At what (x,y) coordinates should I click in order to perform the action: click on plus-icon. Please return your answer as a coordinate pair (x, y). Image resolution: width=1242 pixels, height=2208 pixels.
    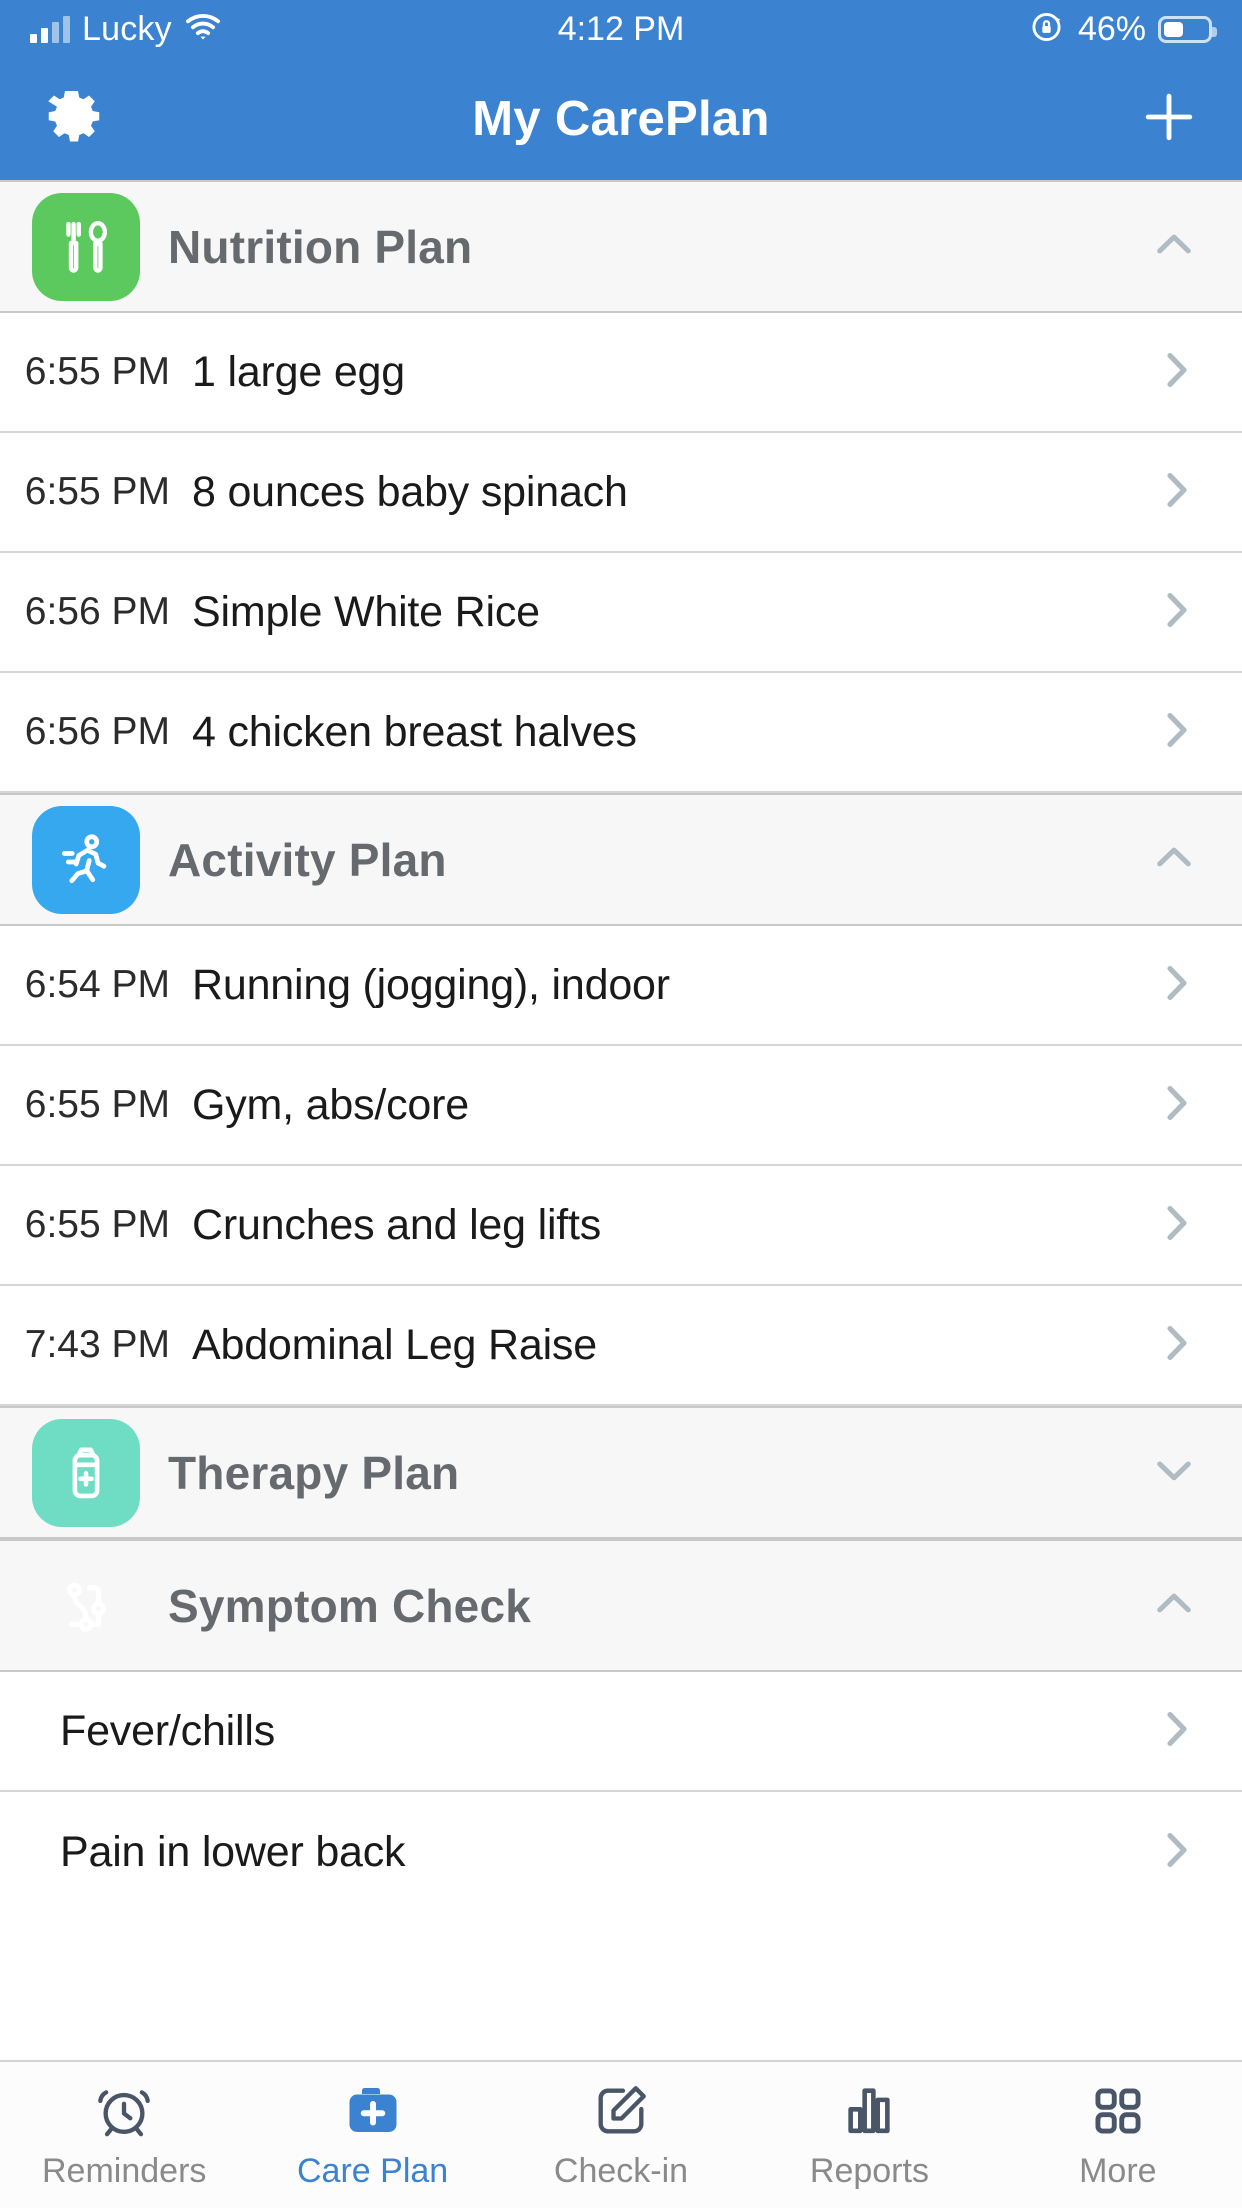
    Looking at the image, I should click on (1169, 119).